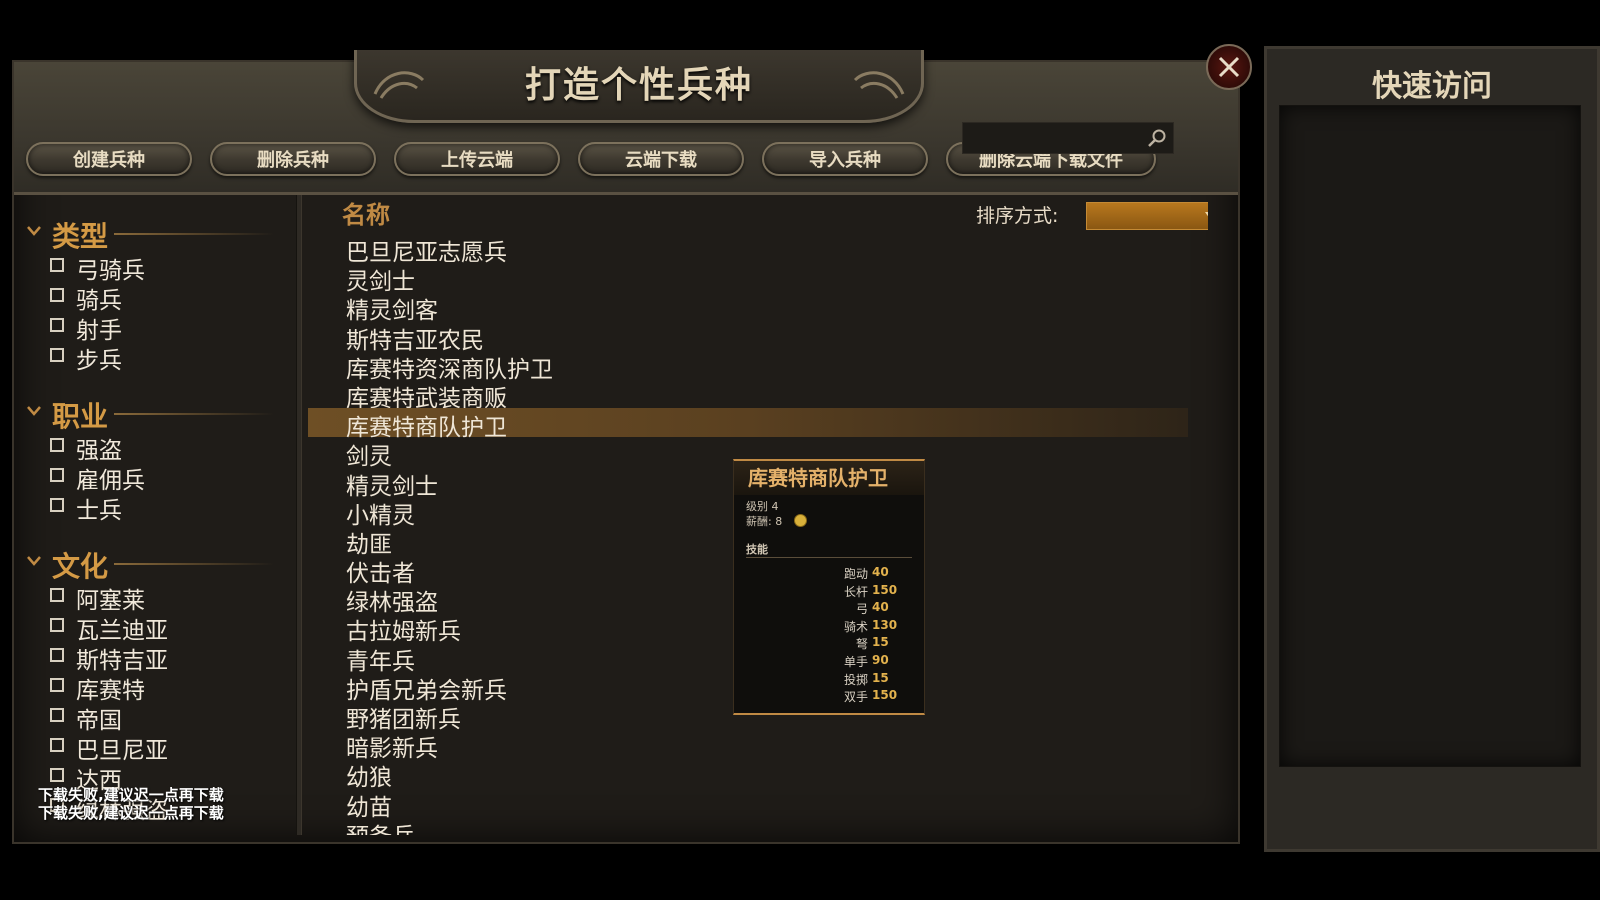  What do you see at coordinates (661, 159) in the screenshot?
I see `cloud-download-button: 云端下载` at bounding box center [661, 159].